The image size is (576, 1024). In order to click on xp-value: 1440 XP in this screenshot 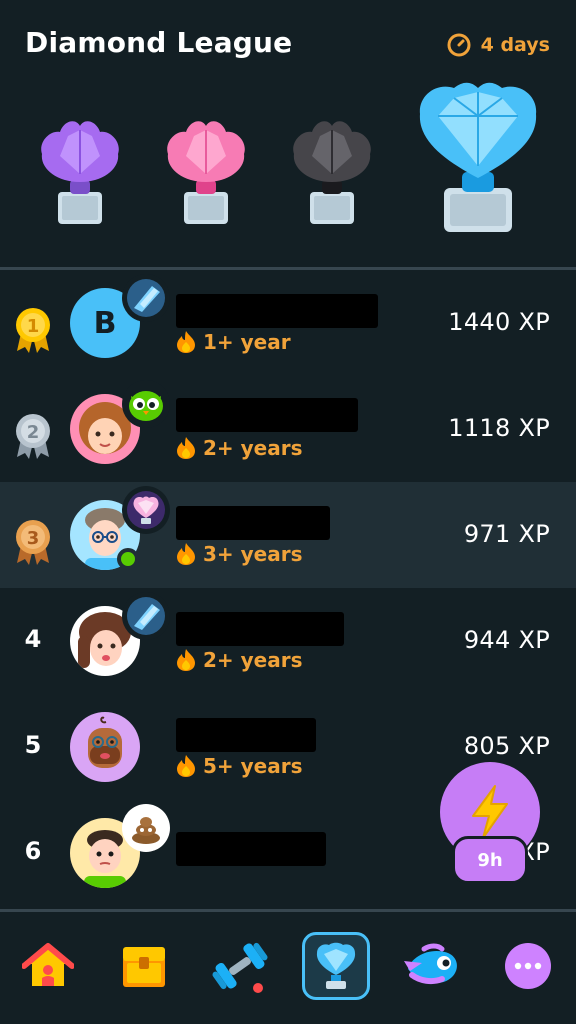, I will do `click(499, 322)`.